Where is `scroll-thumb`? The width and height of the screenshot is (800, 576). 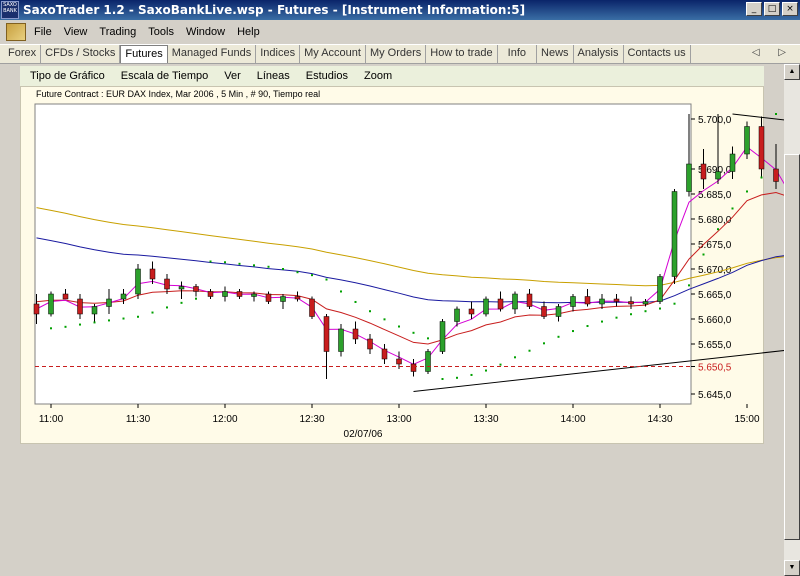 scroll-thumb is located at coordinates (792, 347).